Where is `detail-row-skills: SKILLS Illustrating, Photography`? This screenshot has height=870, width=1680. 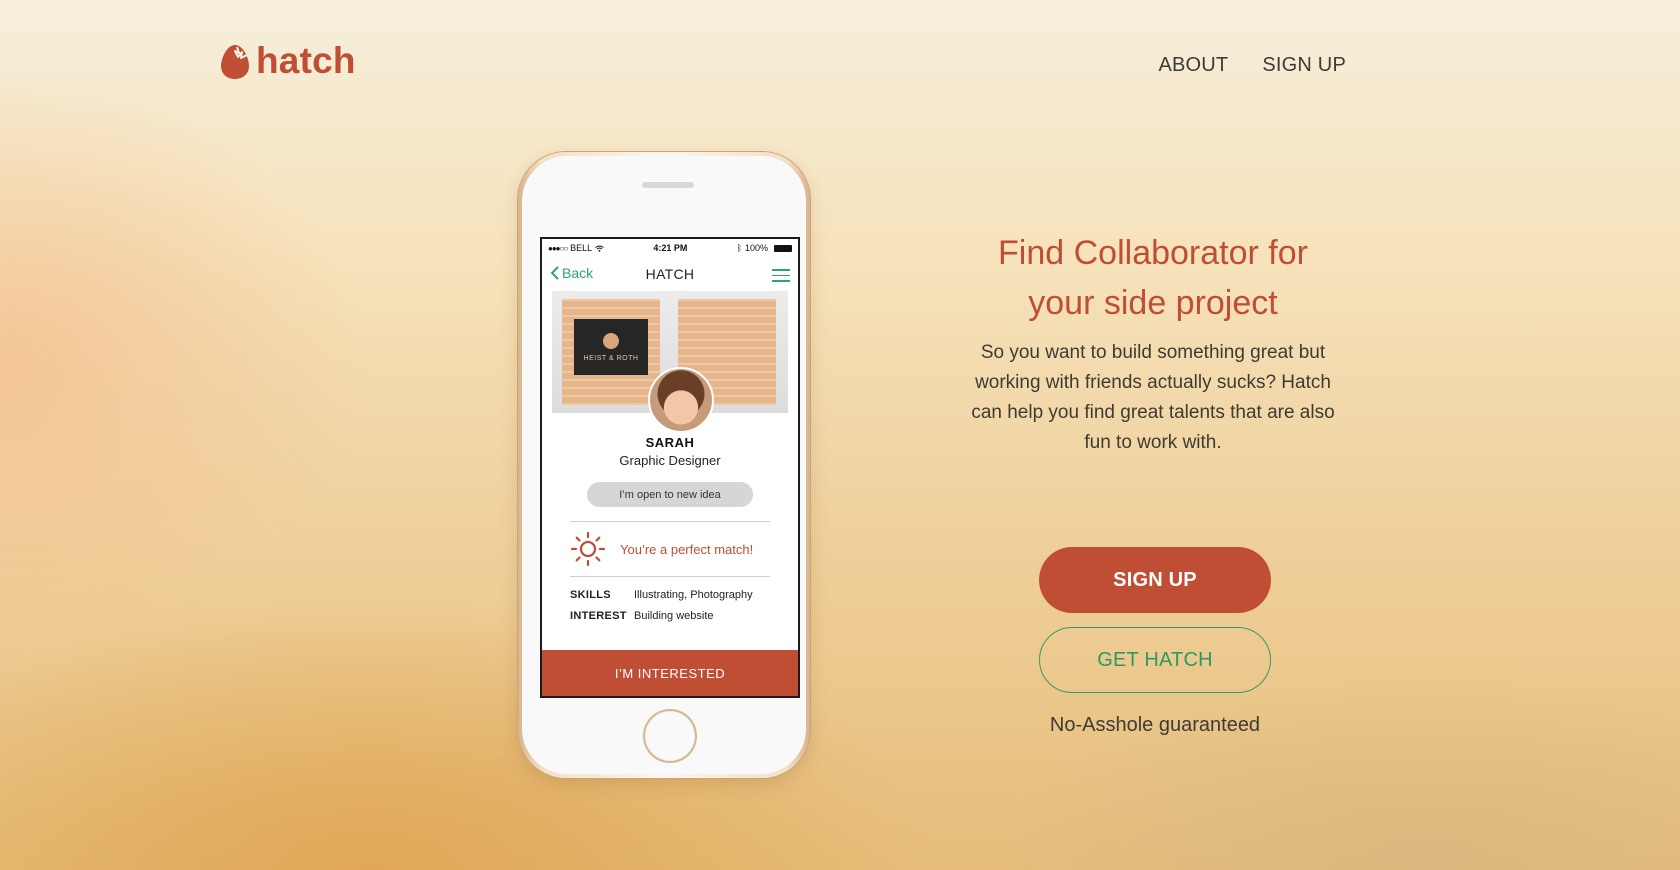 detail-row-skills: SKILLS Illustrating, Photography is located at coordinates (670, 595).